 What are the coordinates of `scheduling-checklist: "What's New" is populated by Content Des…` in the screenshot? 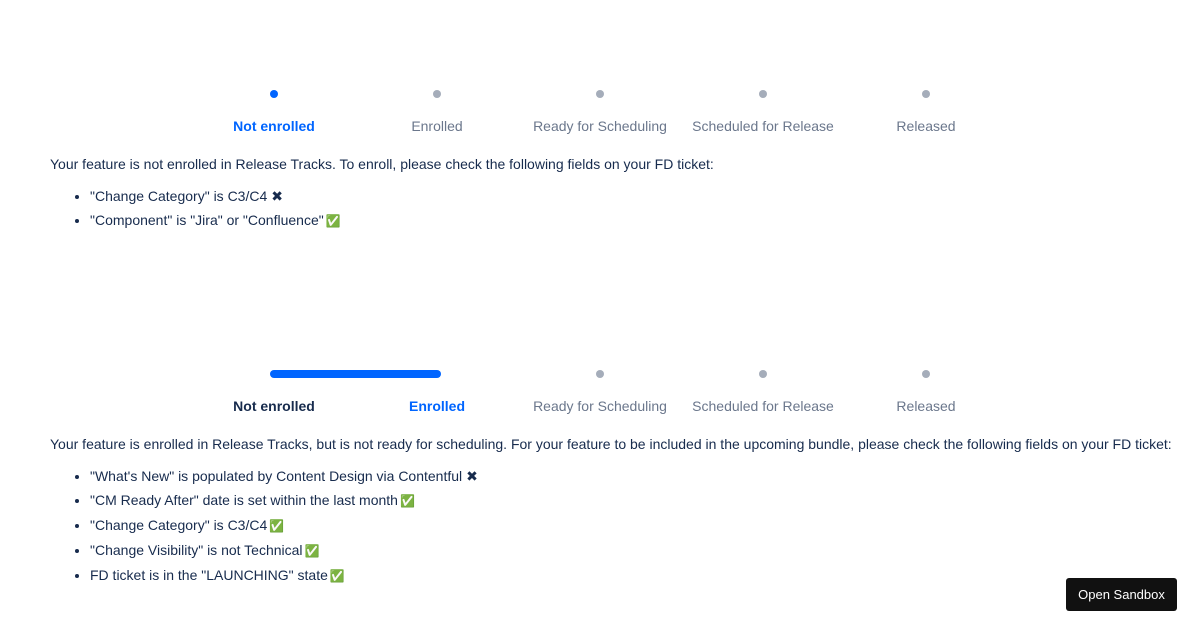 It's located at (264, 526).